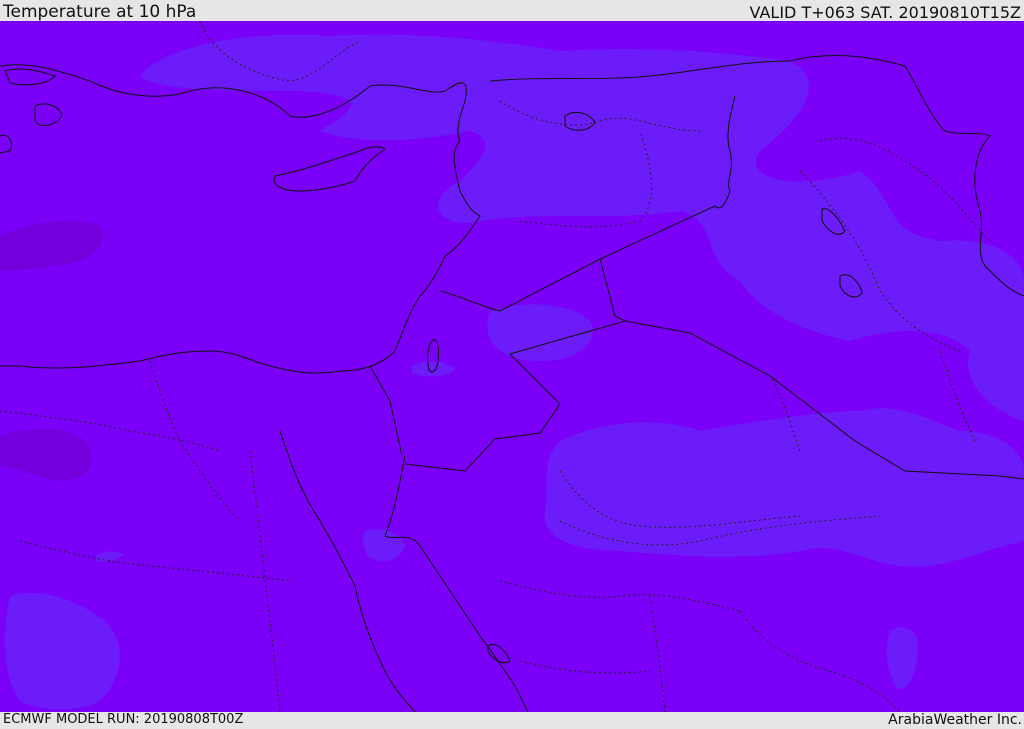  Describe the element at coordinates (885, 12) in the screenshot. I see `valid-time-label: VALID T+063 SAT. 20190810T15Z` at that location.